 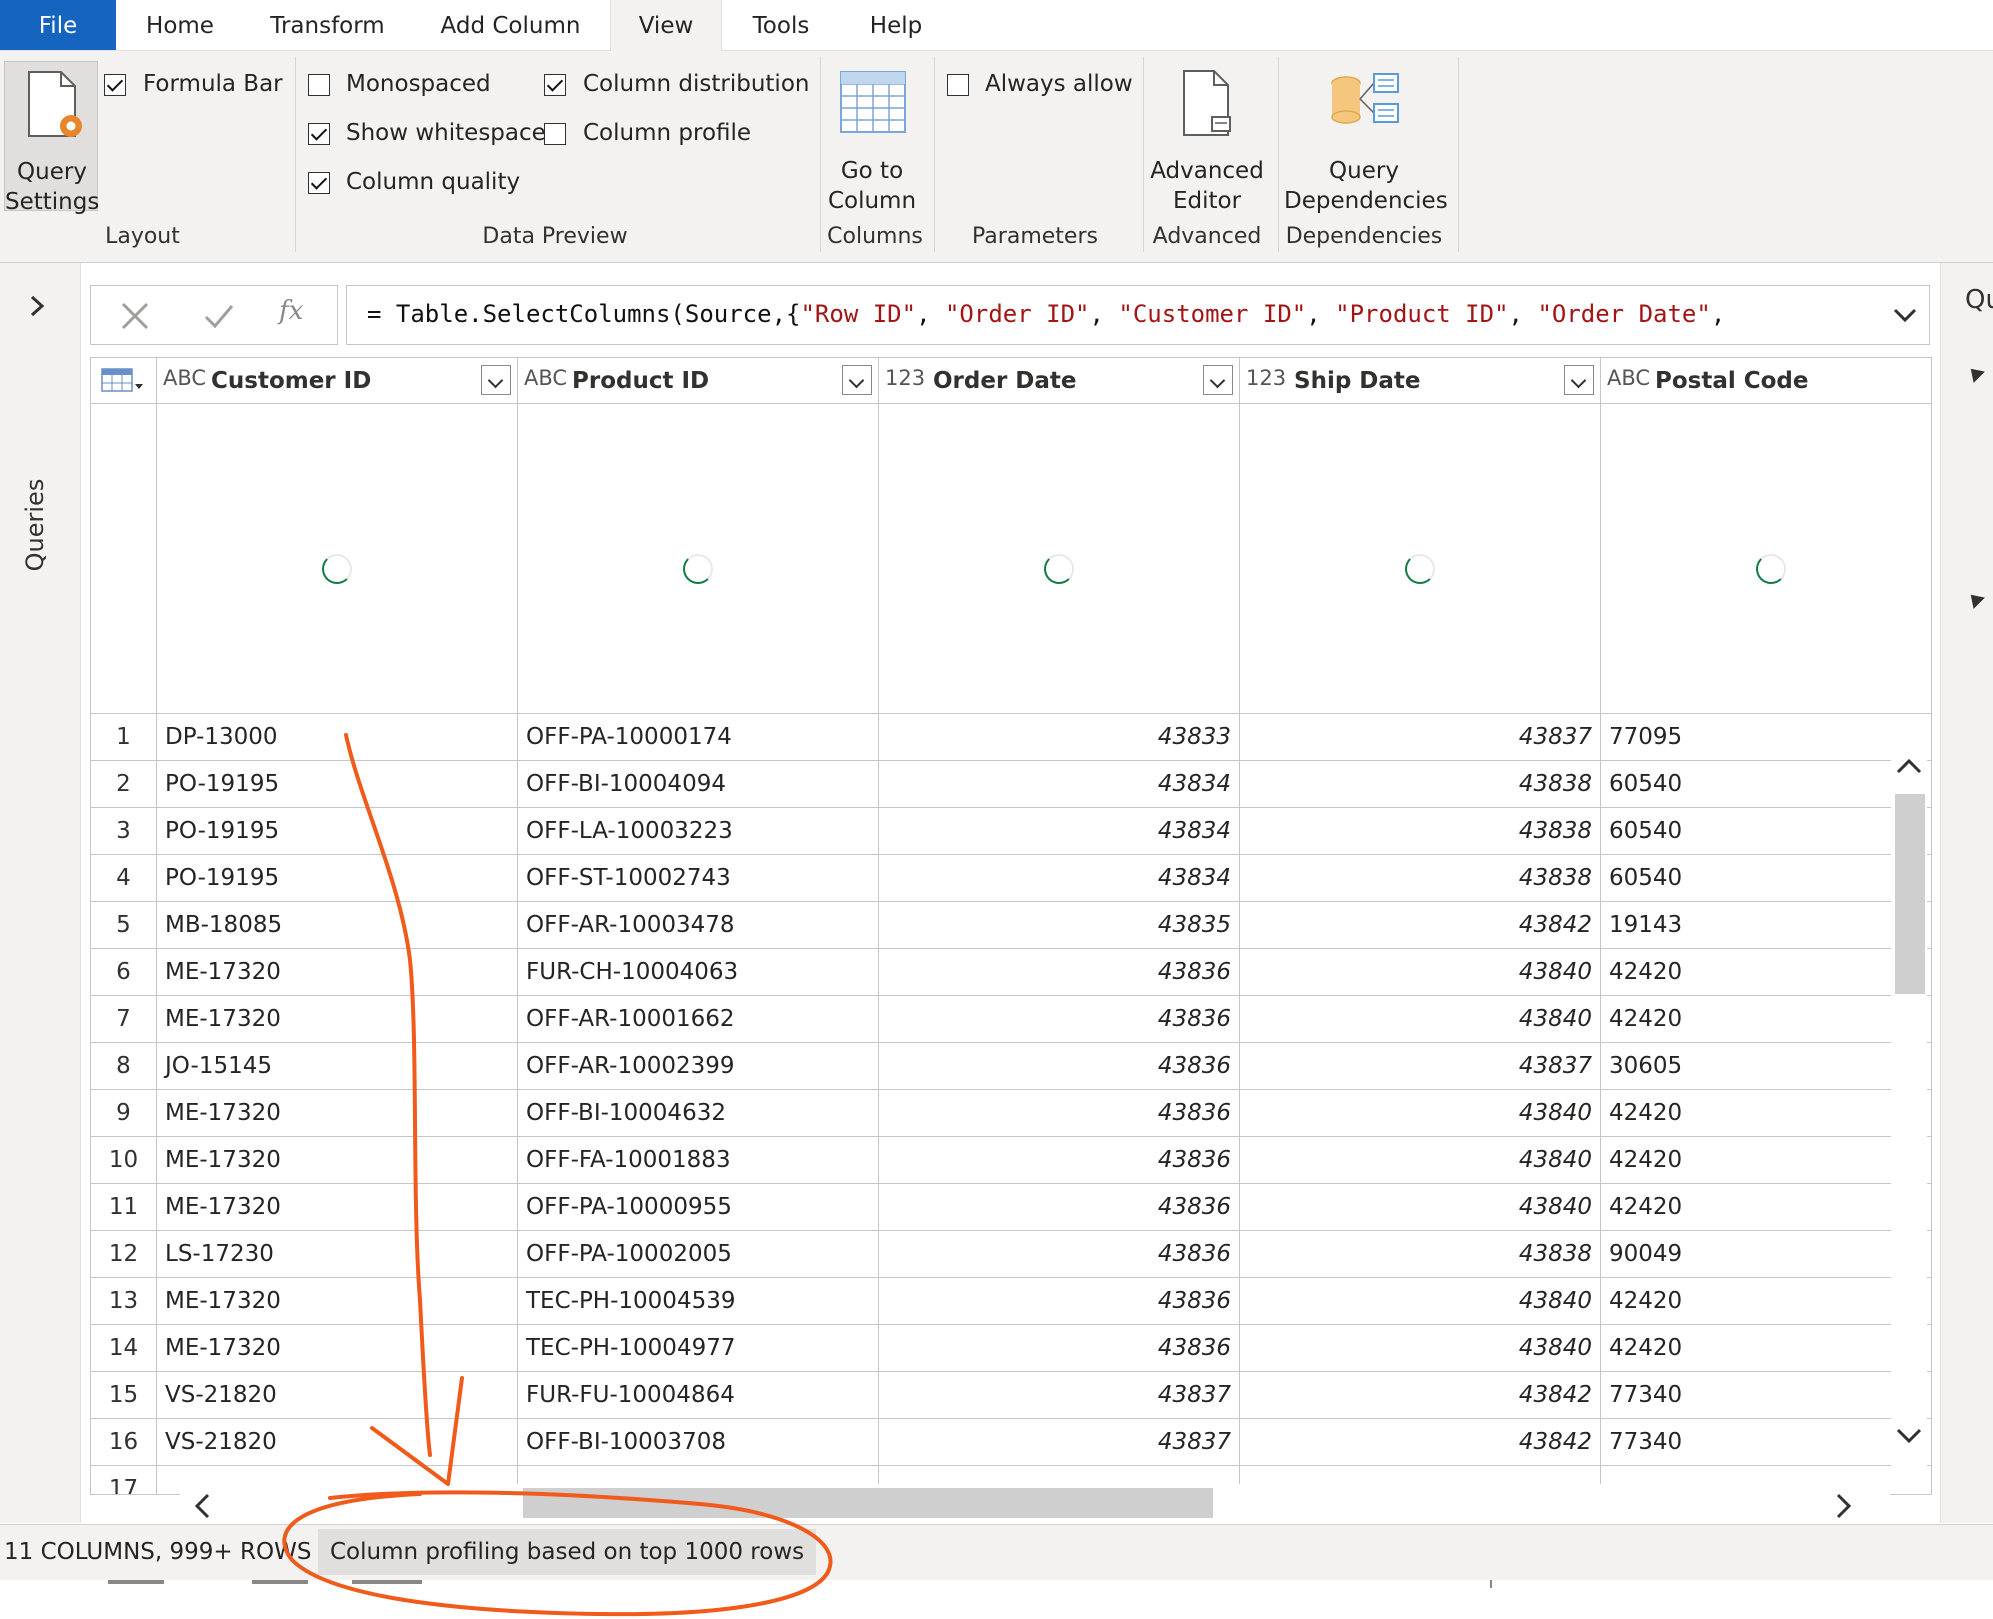 What do you see at coordinates (388, 1095) in the screenshot?
I see `annotation-arrow` at bounding box center [388, 1095].